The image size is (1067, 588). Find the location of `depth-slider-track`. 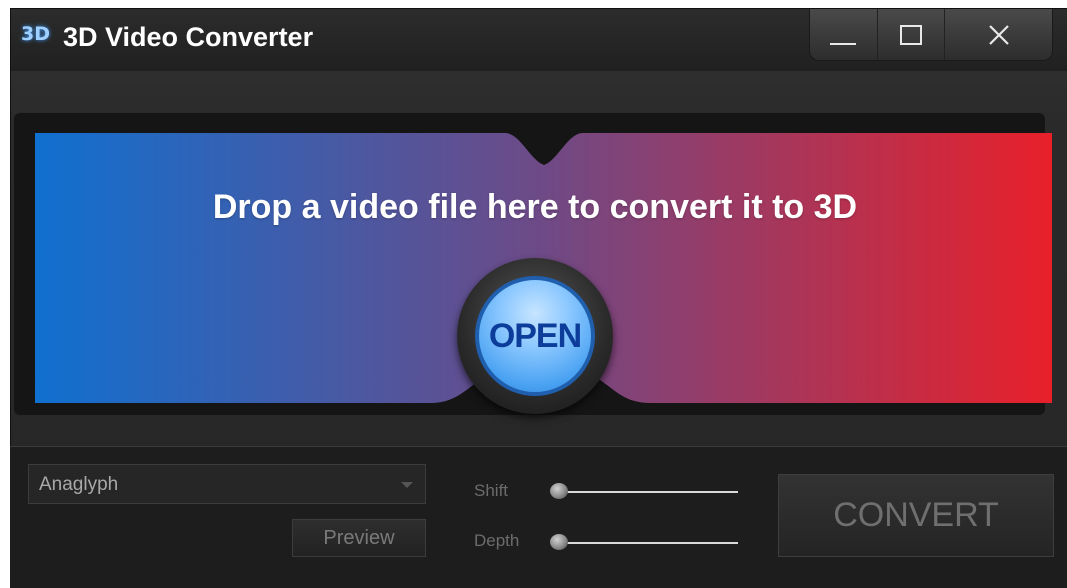

depth-slider-track is located at coordinates (647, 543).